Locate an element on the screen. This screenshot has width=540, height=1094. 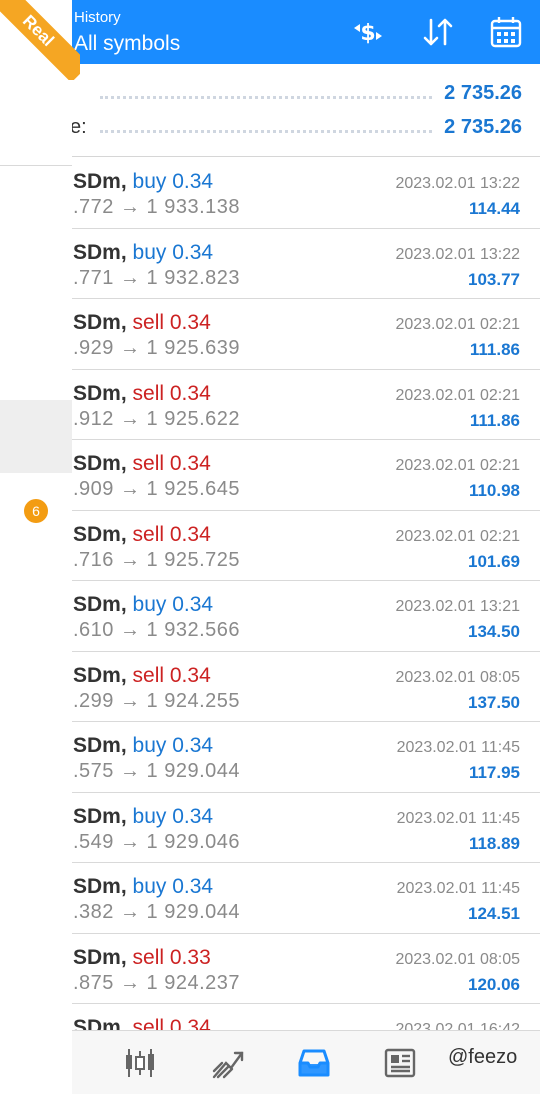
deal-prices: .299 → 1 924.255 is located at coordinates (157, 700).